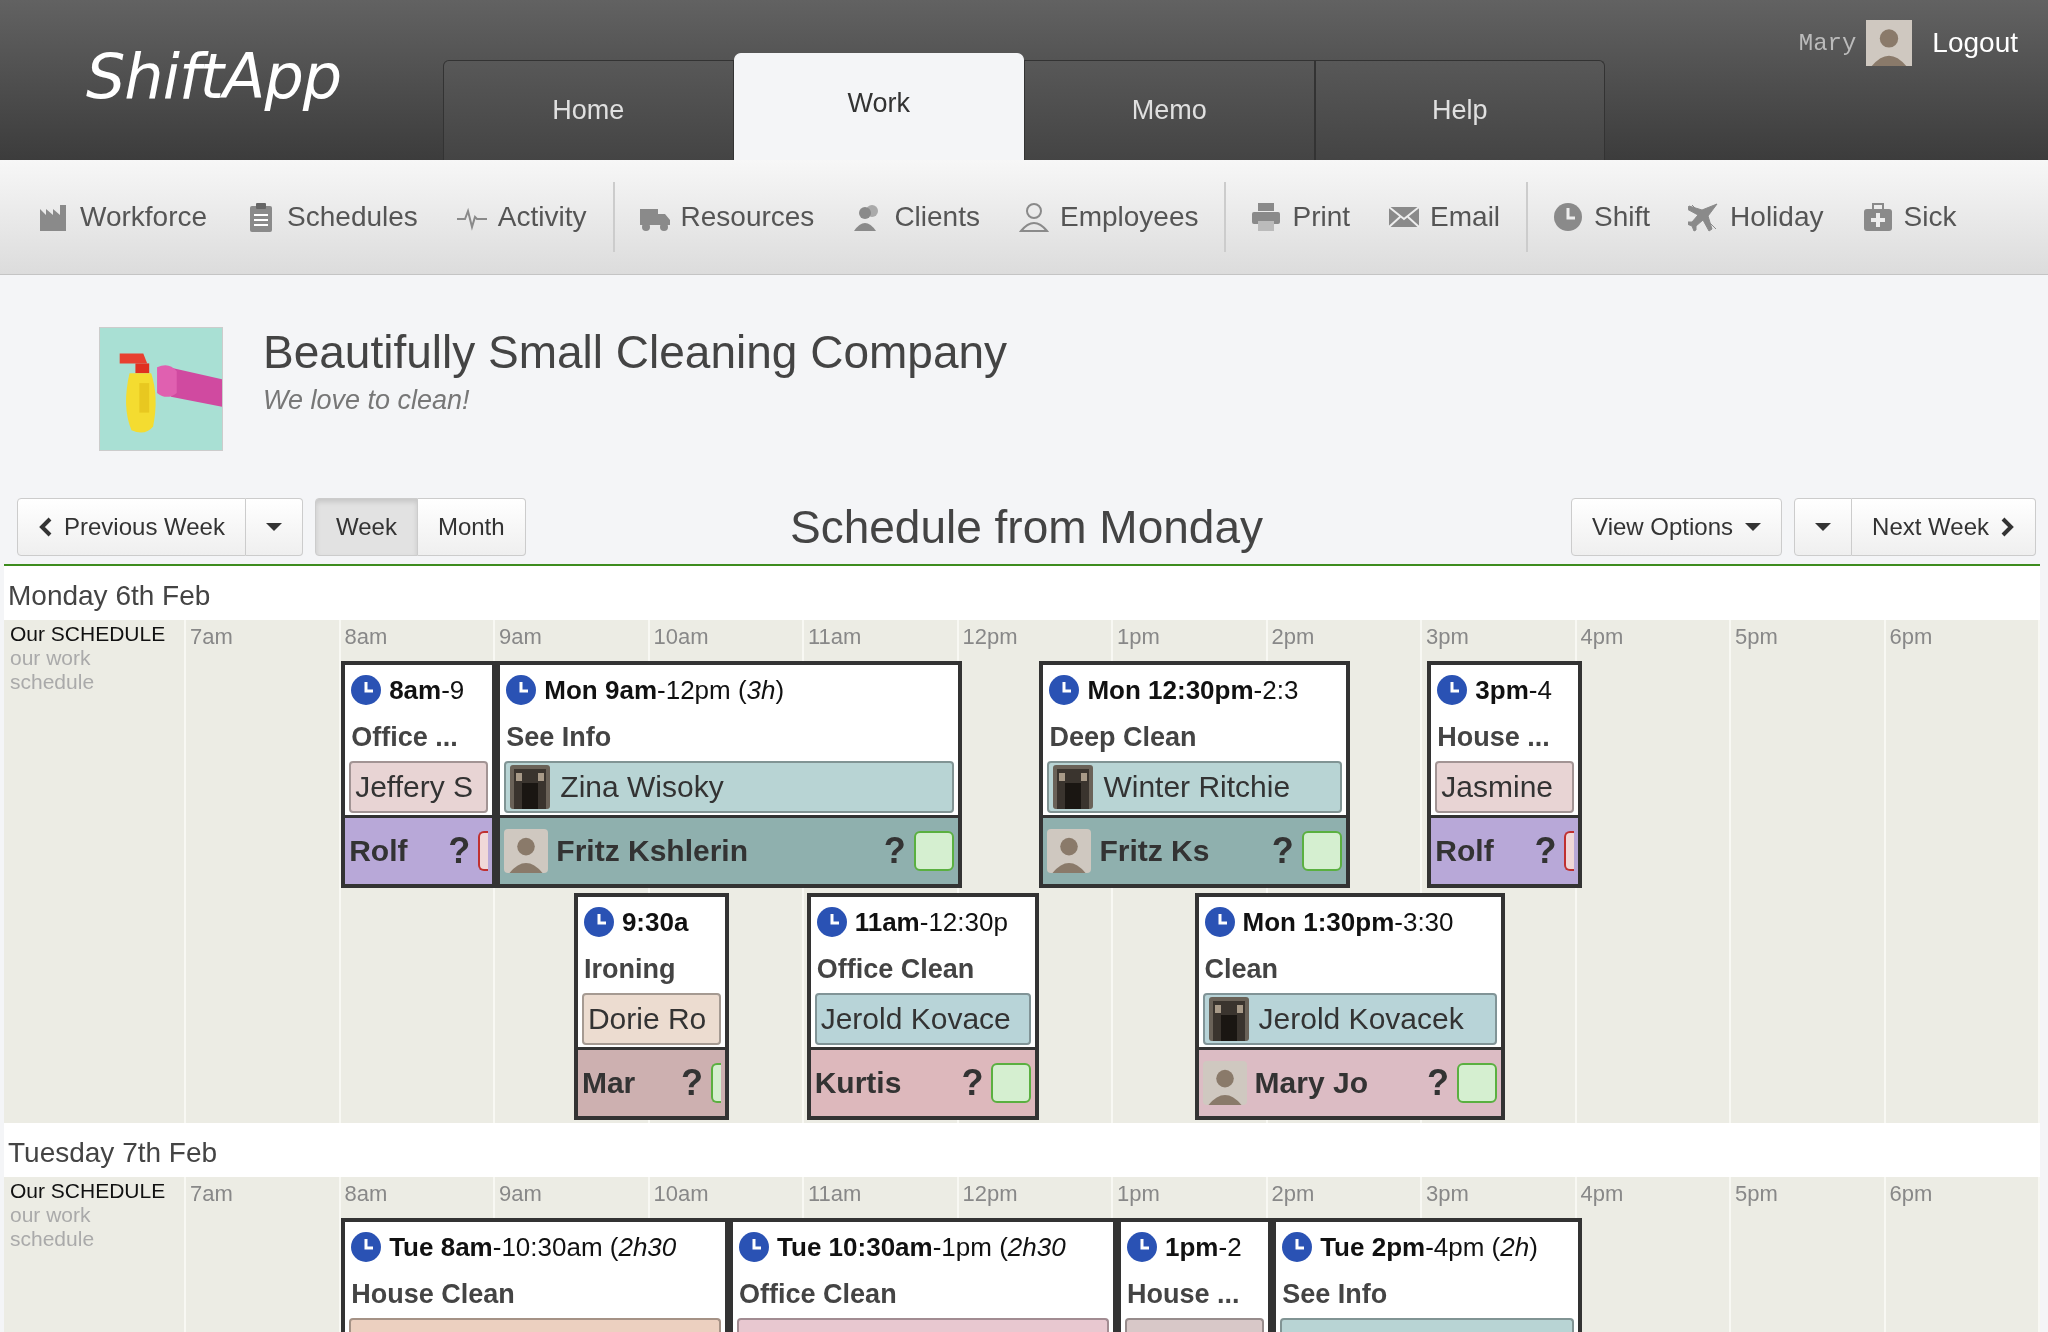 This screenshot has height=1332, width=2048. I want to click on day-heading: Tuesday 7th Feb, so click(113, 1153).